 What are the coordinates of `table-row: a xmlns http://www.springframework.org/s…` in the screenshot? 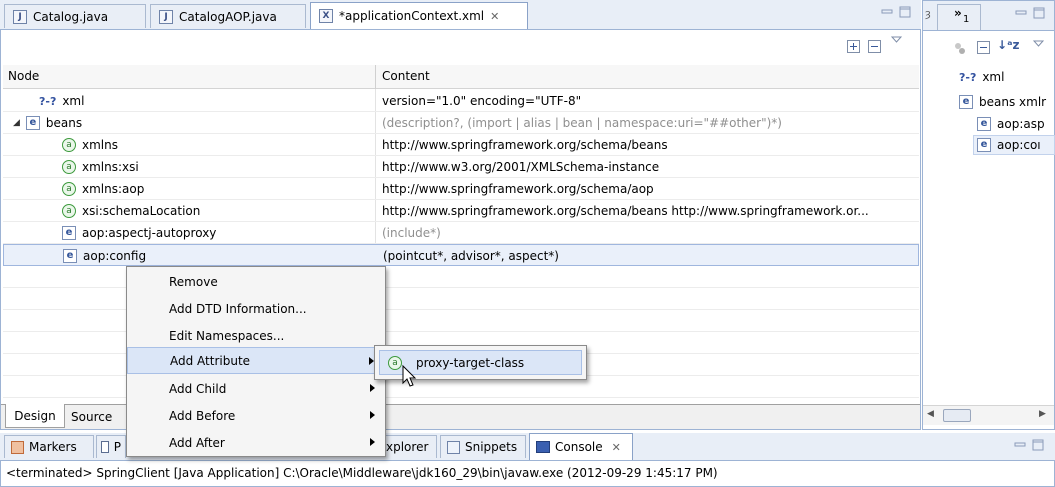 It's located at (461, 145).